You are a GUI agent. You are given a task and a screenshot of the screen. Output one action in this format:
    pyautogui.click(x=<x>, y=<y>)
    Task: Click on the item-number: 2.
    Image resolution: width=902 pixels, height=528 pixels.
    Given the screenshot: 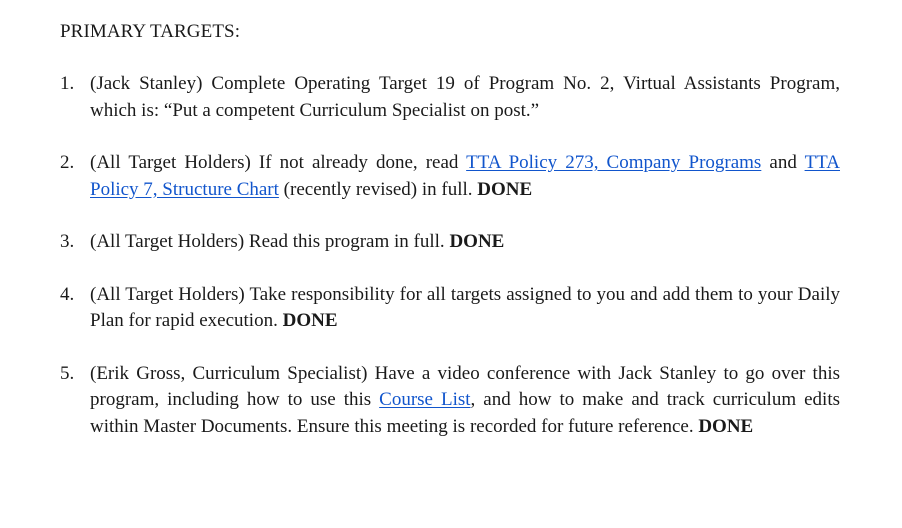 What is the action you would take?
    pyautogui.click(x=67, y=162)
    